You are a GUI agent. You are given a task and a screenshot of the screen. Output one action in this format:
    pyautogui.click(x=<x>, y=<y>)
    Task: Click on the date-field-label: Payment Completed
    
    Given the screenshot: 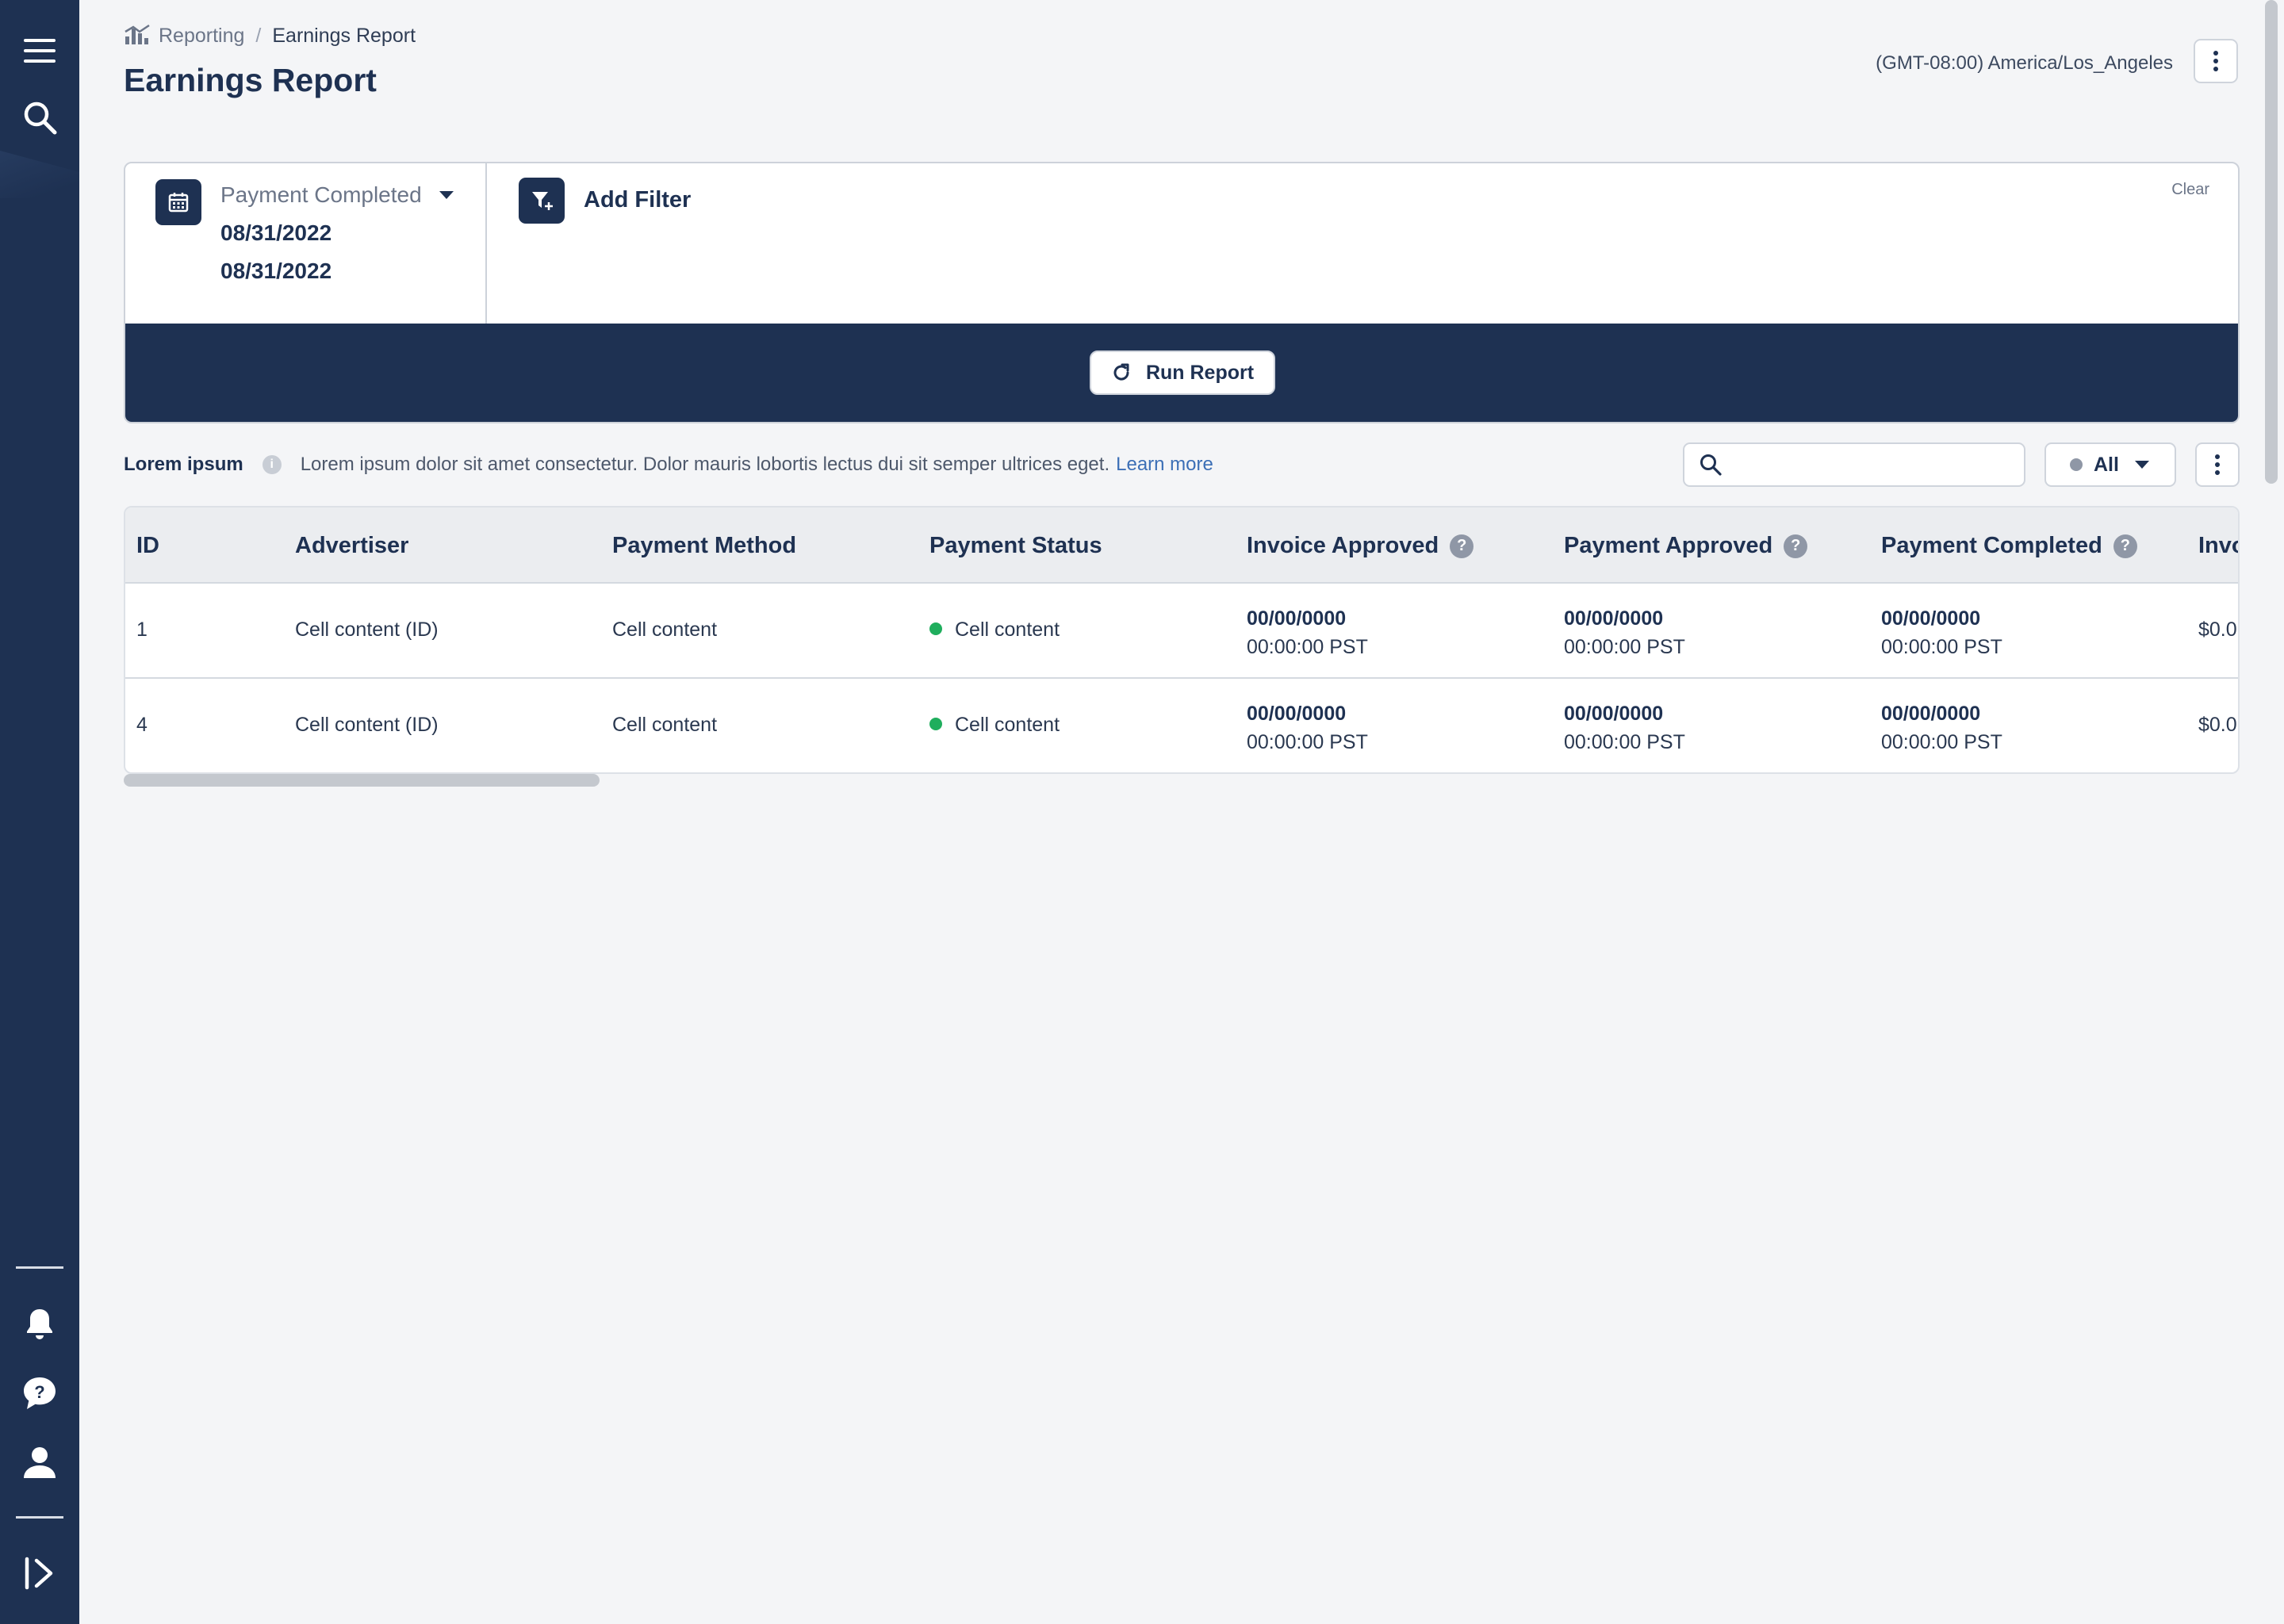 What is the action you would take?
    pyautogui.click(x=321, y=194)
    